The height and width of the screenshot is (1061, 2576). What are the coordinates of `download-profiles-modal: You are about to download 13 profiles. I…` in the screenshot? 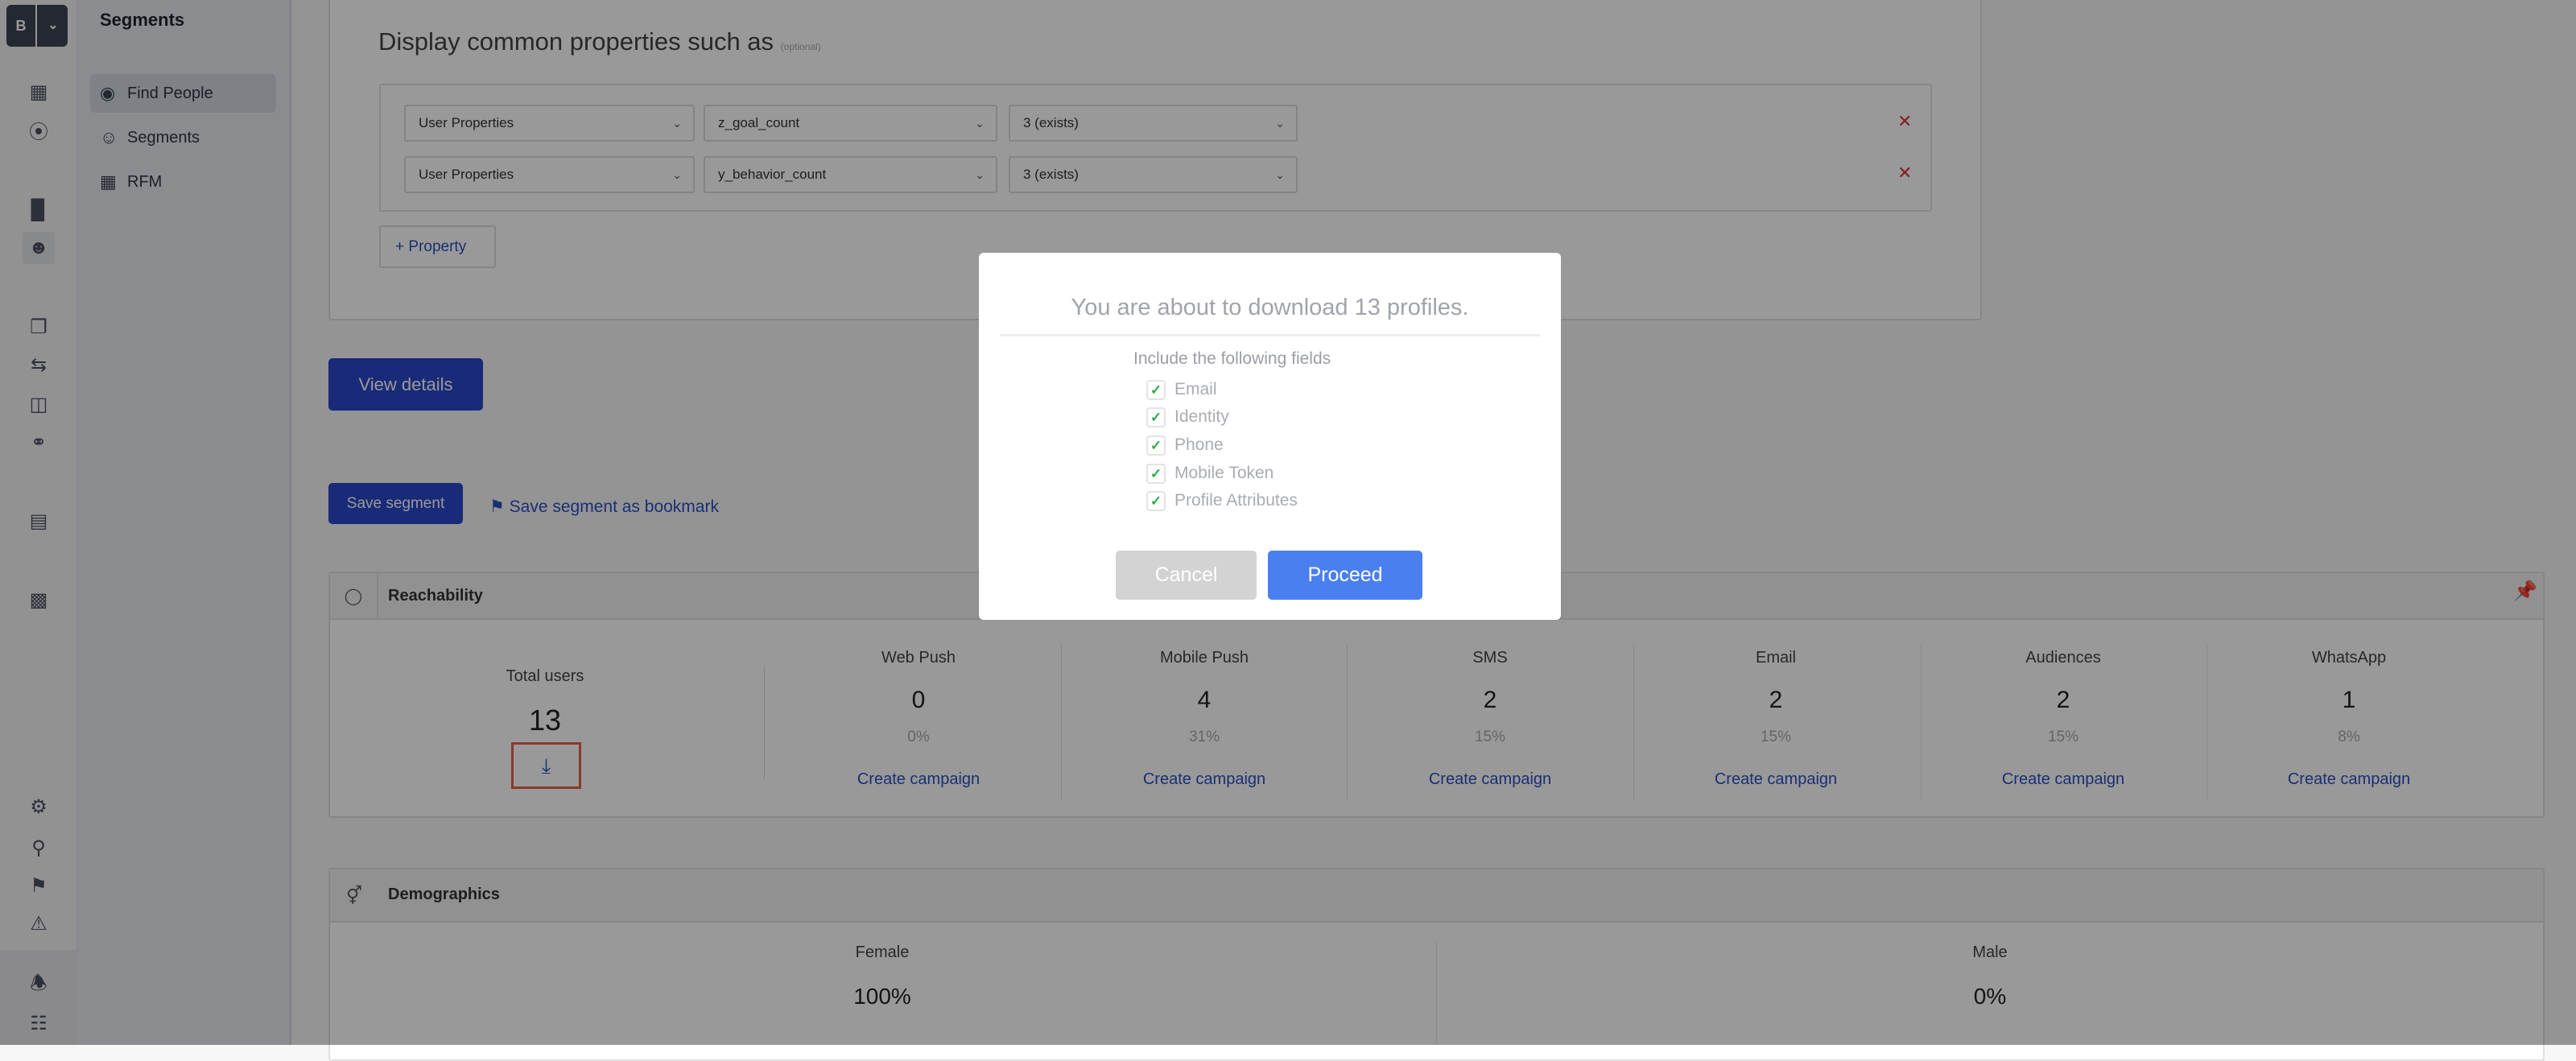 It's located at (1270, 437).